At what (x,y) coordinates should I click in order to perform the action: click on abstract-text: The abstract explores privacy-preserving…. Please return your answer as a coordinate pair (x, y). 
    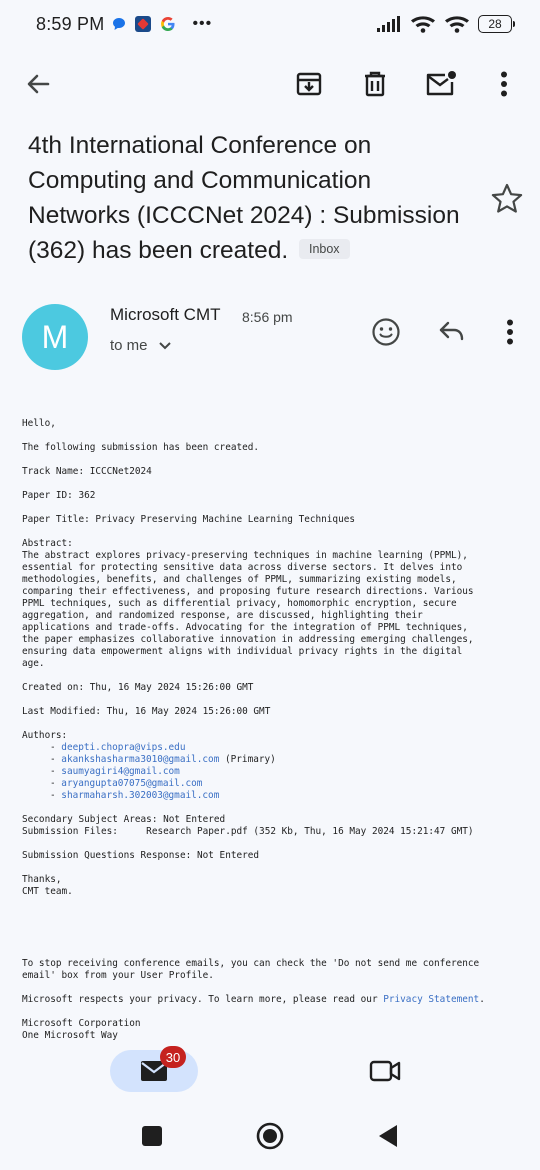
    Looking at the image, I should click on (248, 609).